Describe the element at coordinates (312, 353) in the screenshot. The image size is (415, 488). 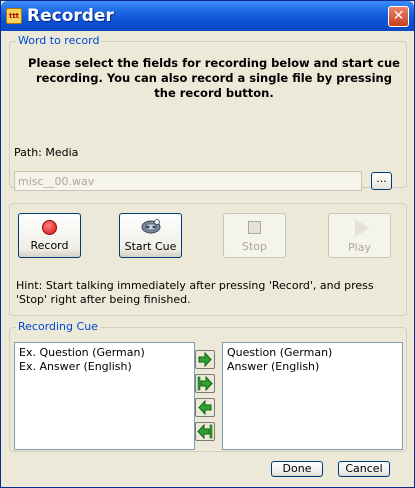
I see `list-item: Question (German)` at that location.